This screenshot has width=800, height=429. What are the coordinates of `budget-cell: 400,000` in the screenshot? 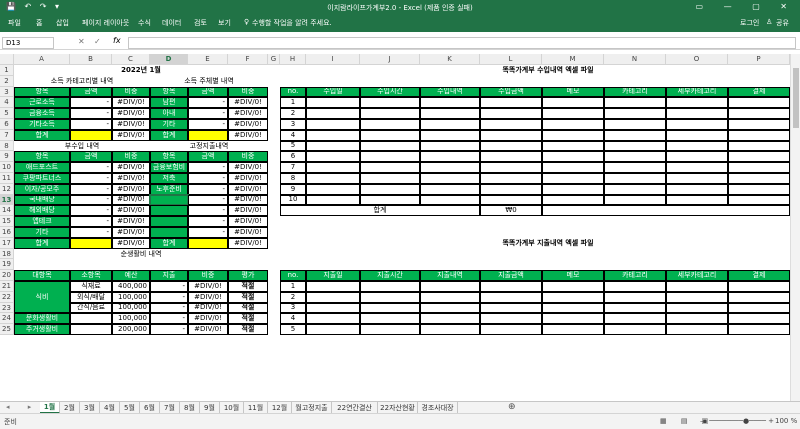 It's located at (131, 286).